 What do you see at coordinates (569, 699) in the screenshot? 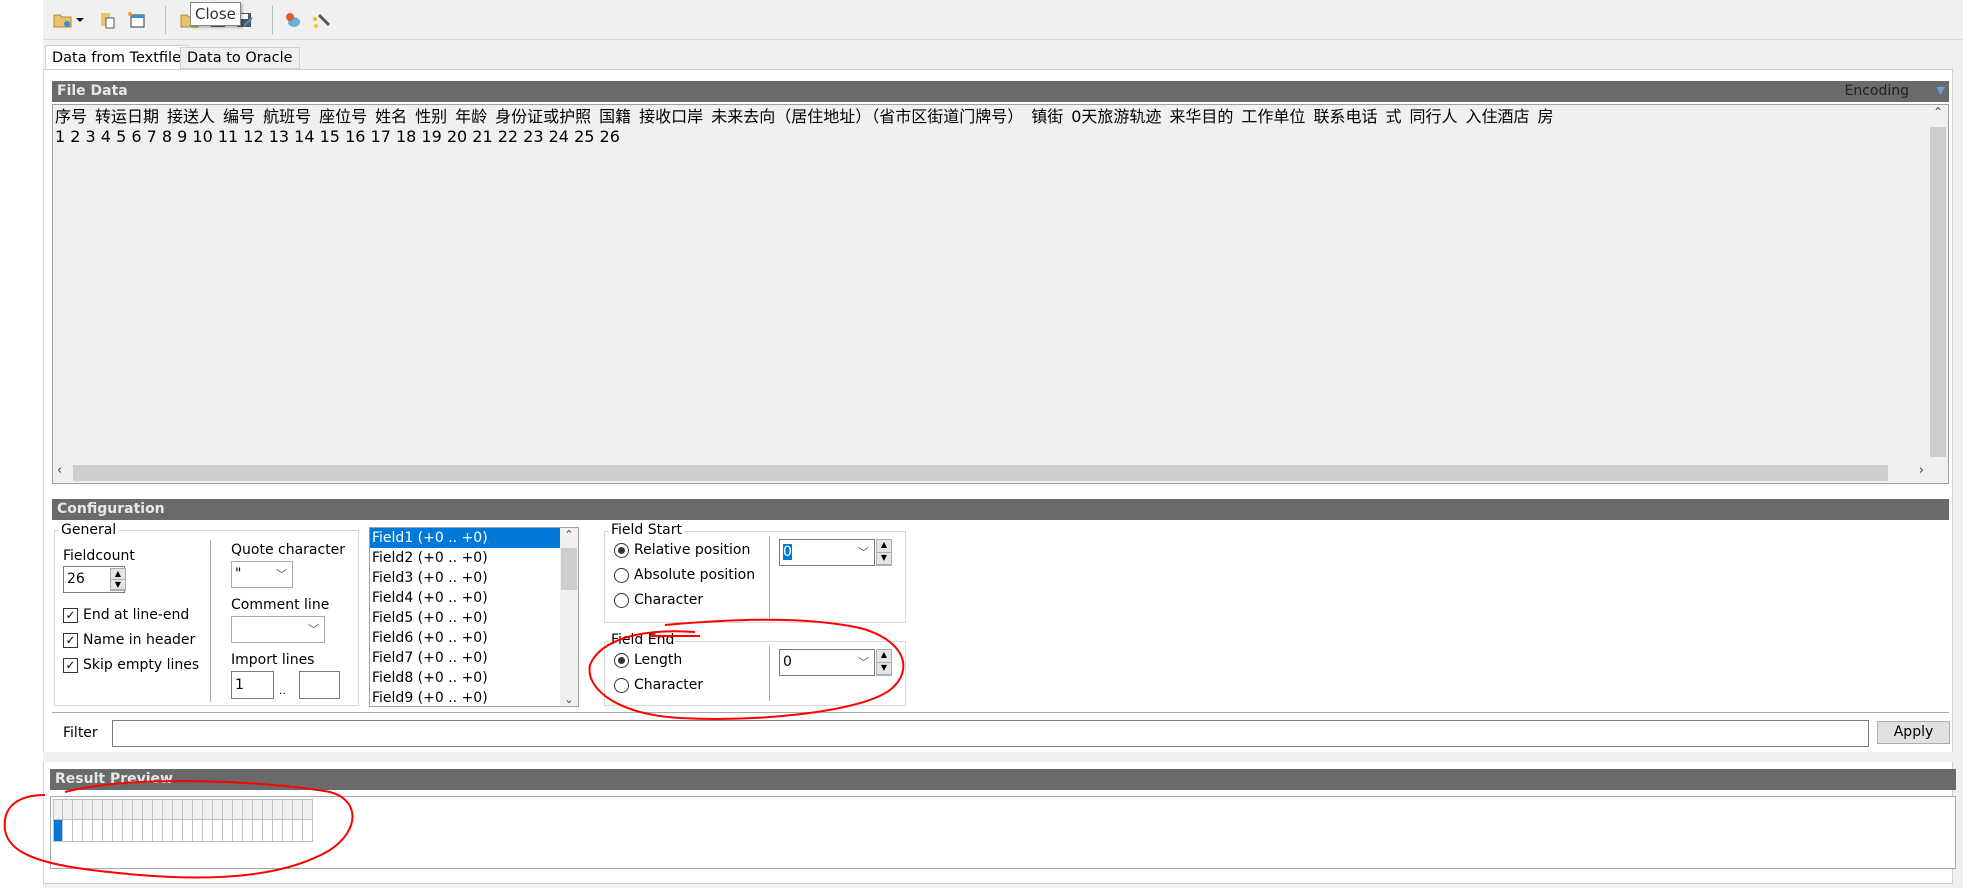
I see `scroll-down-icon: ⌄` at bounding box center [569, 699].